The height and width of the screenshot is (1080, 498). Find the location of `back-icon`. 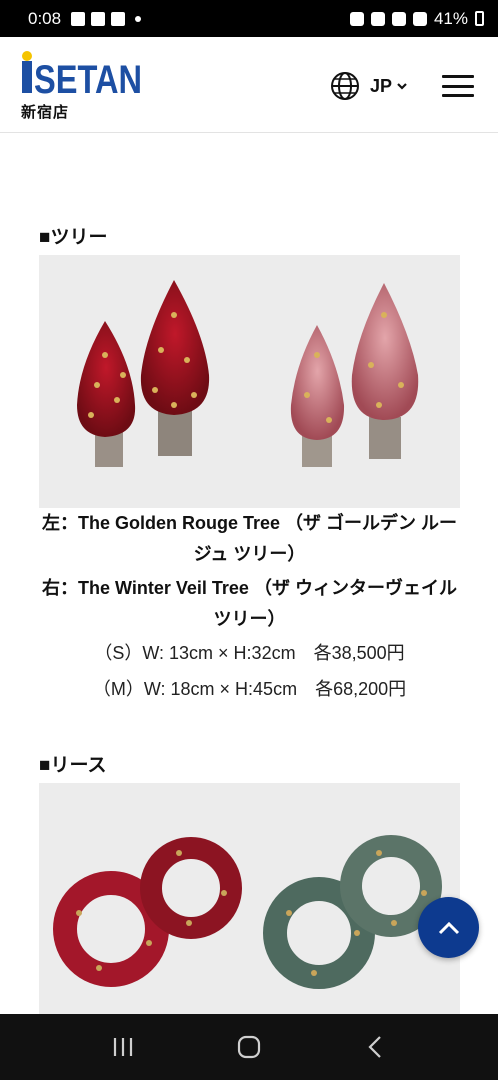

back-icon is located at coordinates (374, 1047).